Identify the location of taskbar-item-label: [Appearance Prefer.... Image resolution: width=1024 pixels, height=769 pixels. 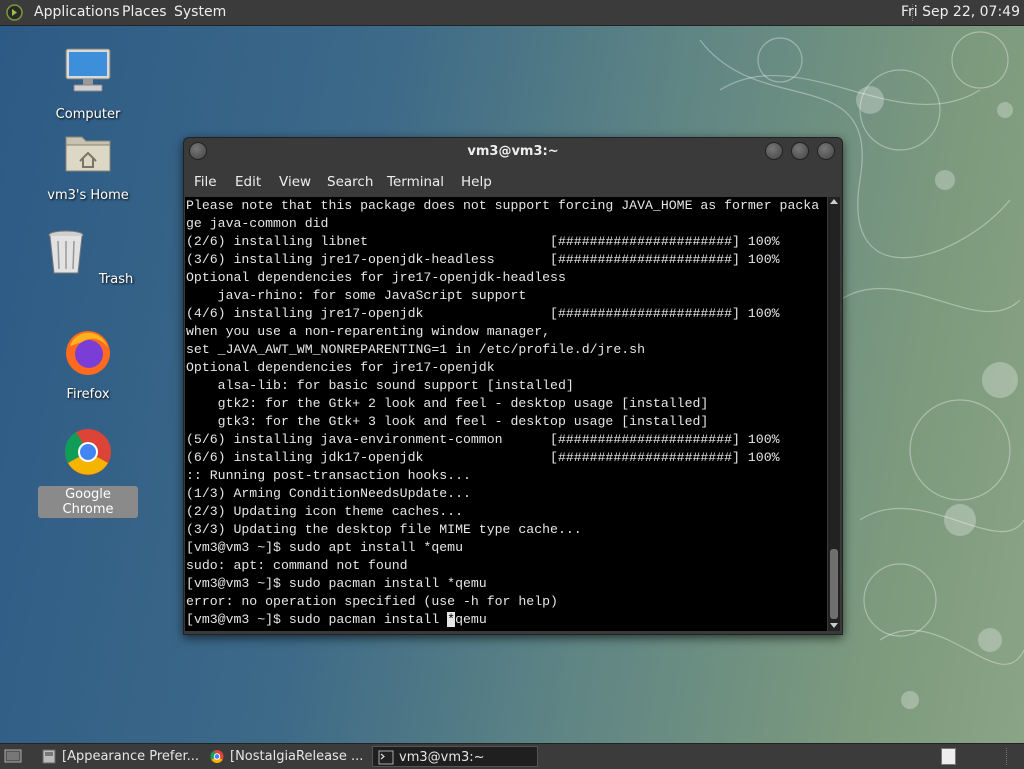
(131, 756).